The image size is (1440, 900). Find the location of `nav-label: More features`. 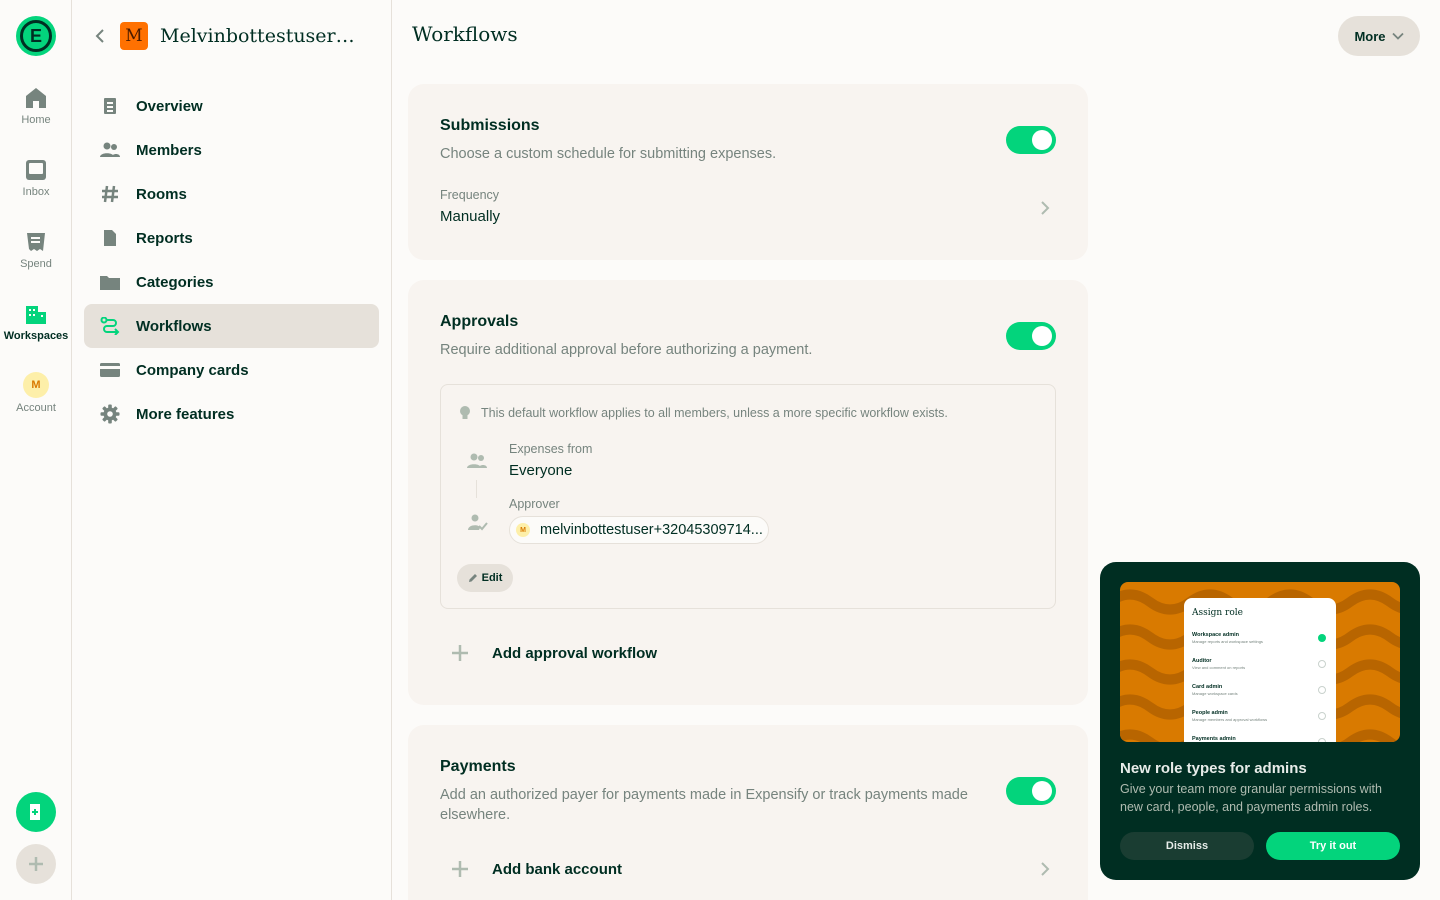

nav-label: More features is located at coordinates (185, 414).